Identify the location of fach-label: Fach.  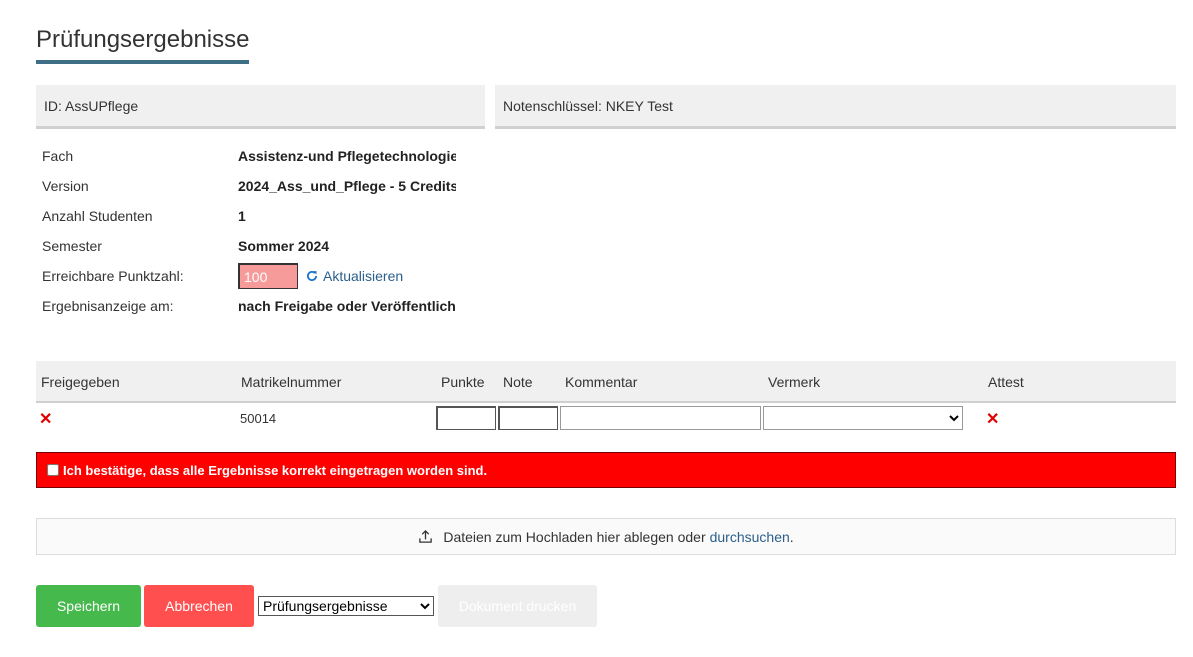
(58, 156).